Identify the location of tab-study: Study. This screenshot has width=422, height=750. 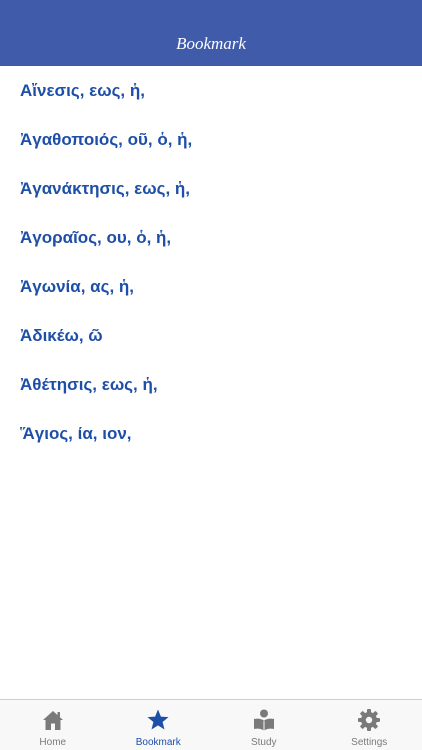
(264, 725).